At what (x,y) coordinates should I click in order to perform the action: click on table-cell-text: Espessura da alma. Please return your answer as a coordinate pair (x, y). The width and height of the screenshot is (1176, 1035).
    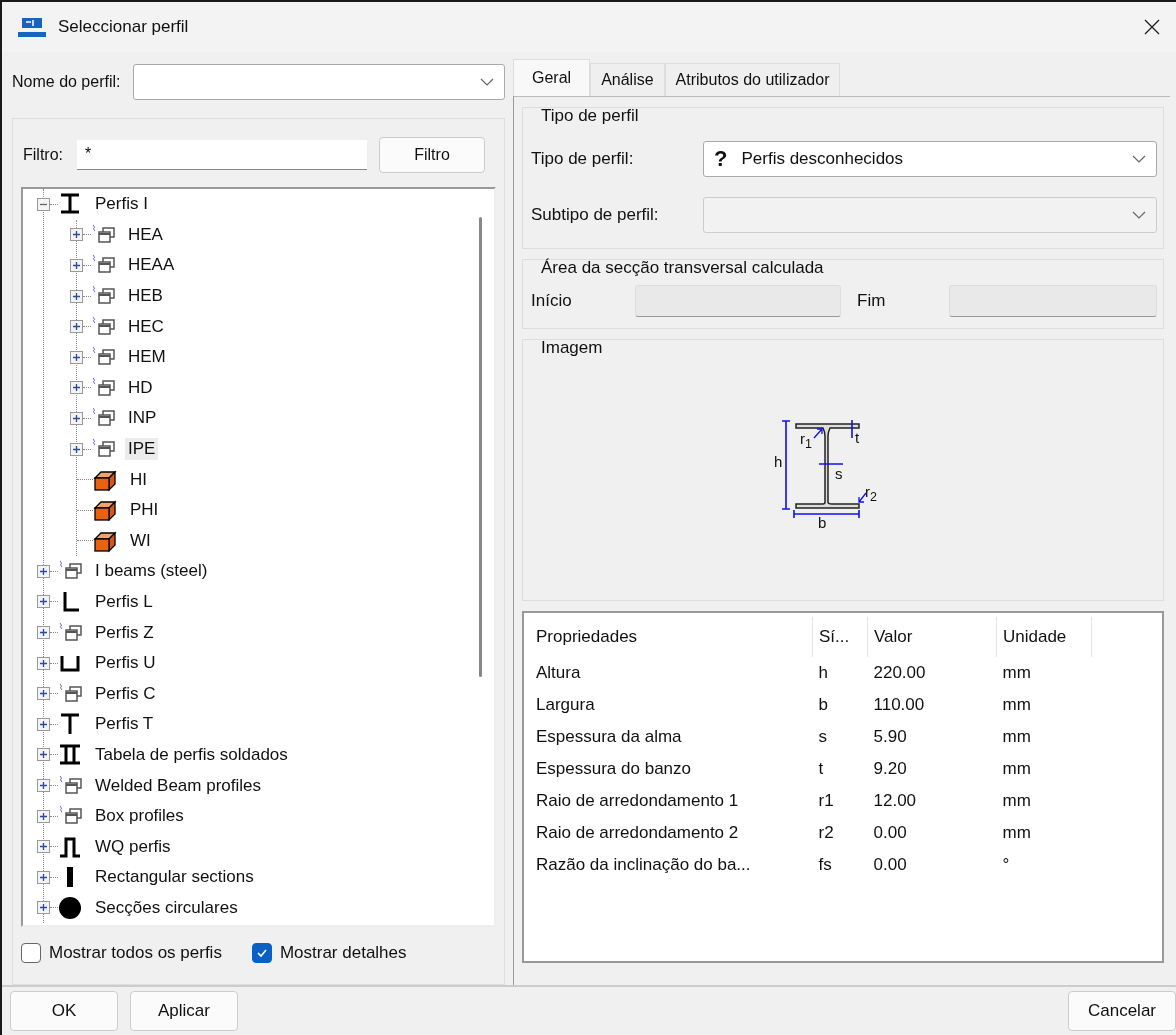
    Looking at the image, I should click on (609, 737).